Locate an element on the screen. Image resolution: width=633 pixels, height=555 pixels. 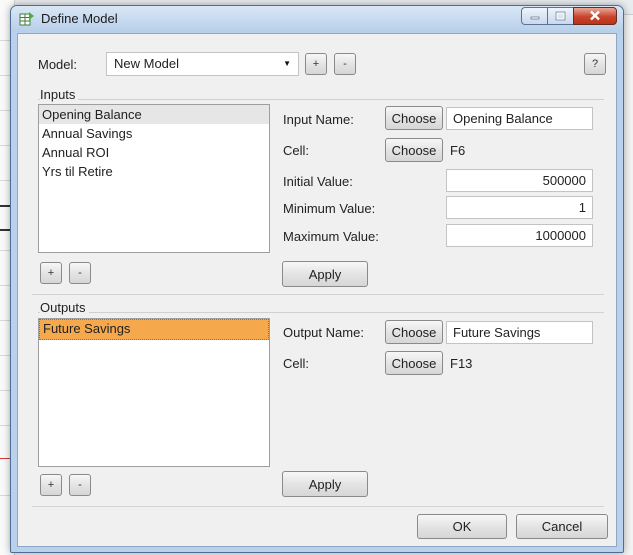
caption-buttons is located at coordinates (569, 16).